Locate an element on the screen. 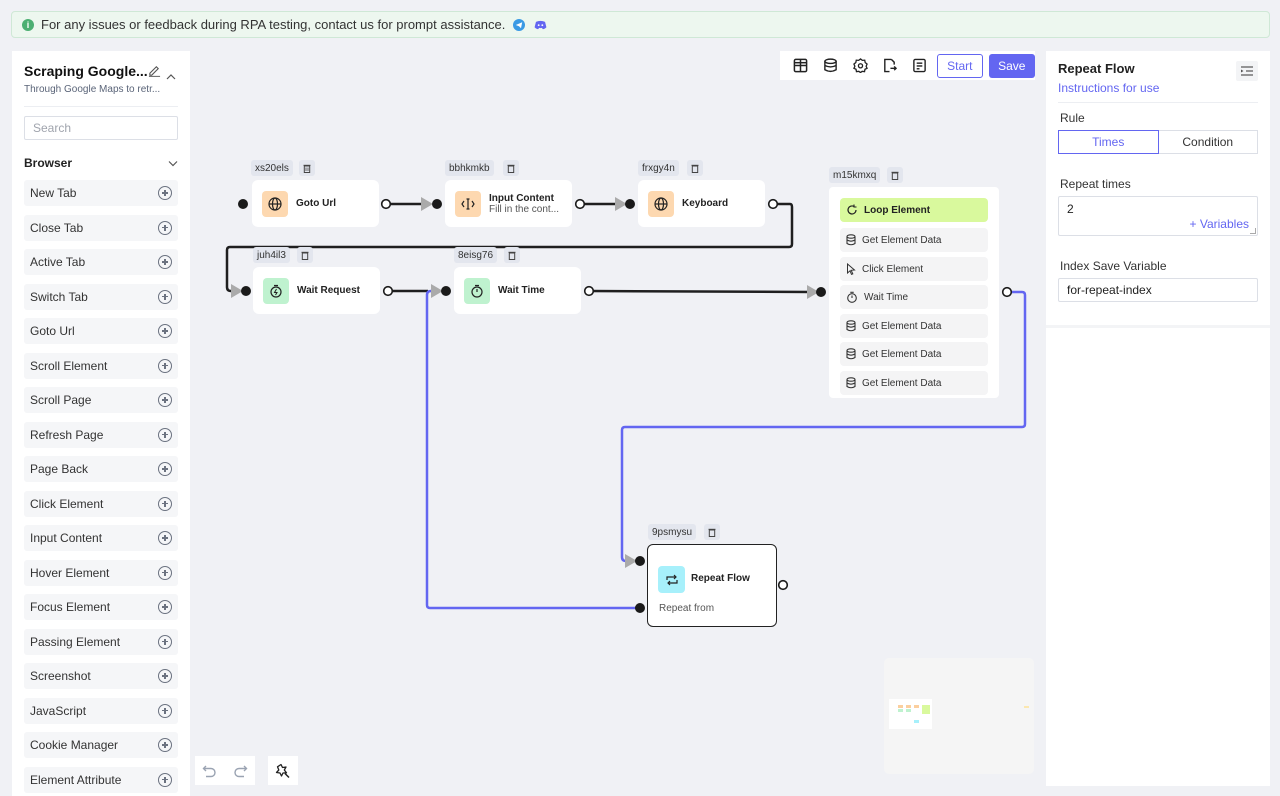 Image resolution: width=1280 pixels, height=796 pixels. telegram-icon is located at coordinates (519, 24).